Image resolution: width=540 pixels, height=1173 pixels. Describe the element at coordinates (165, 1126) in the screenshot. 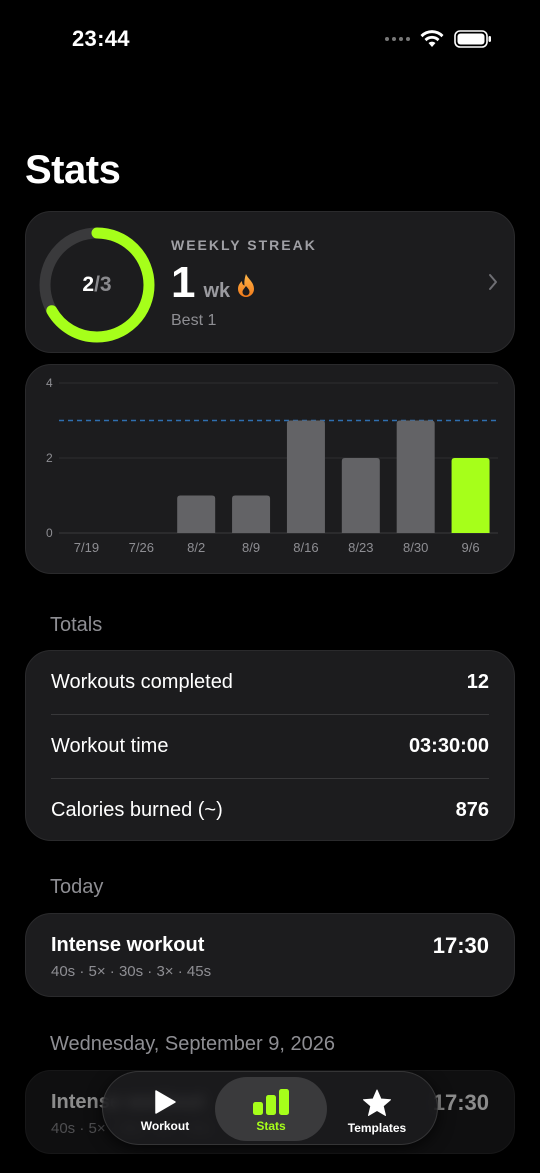

I see `tab-label: Workout` at that location.